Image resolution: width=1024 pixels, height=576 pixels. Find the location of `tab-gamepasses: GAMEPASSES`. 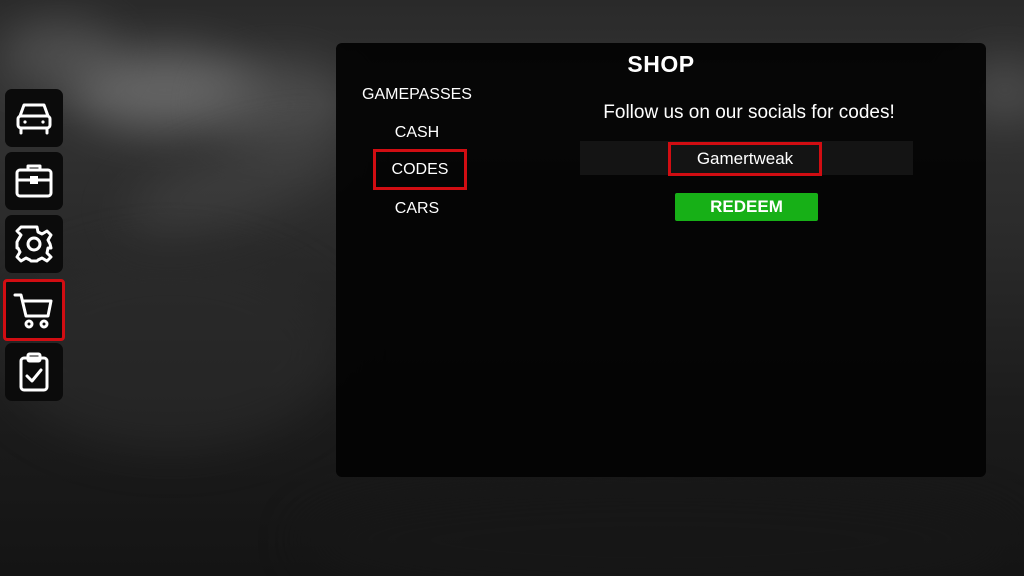

tab-gamepasses: GAMEPASSES is located at coordinates (417, 95).